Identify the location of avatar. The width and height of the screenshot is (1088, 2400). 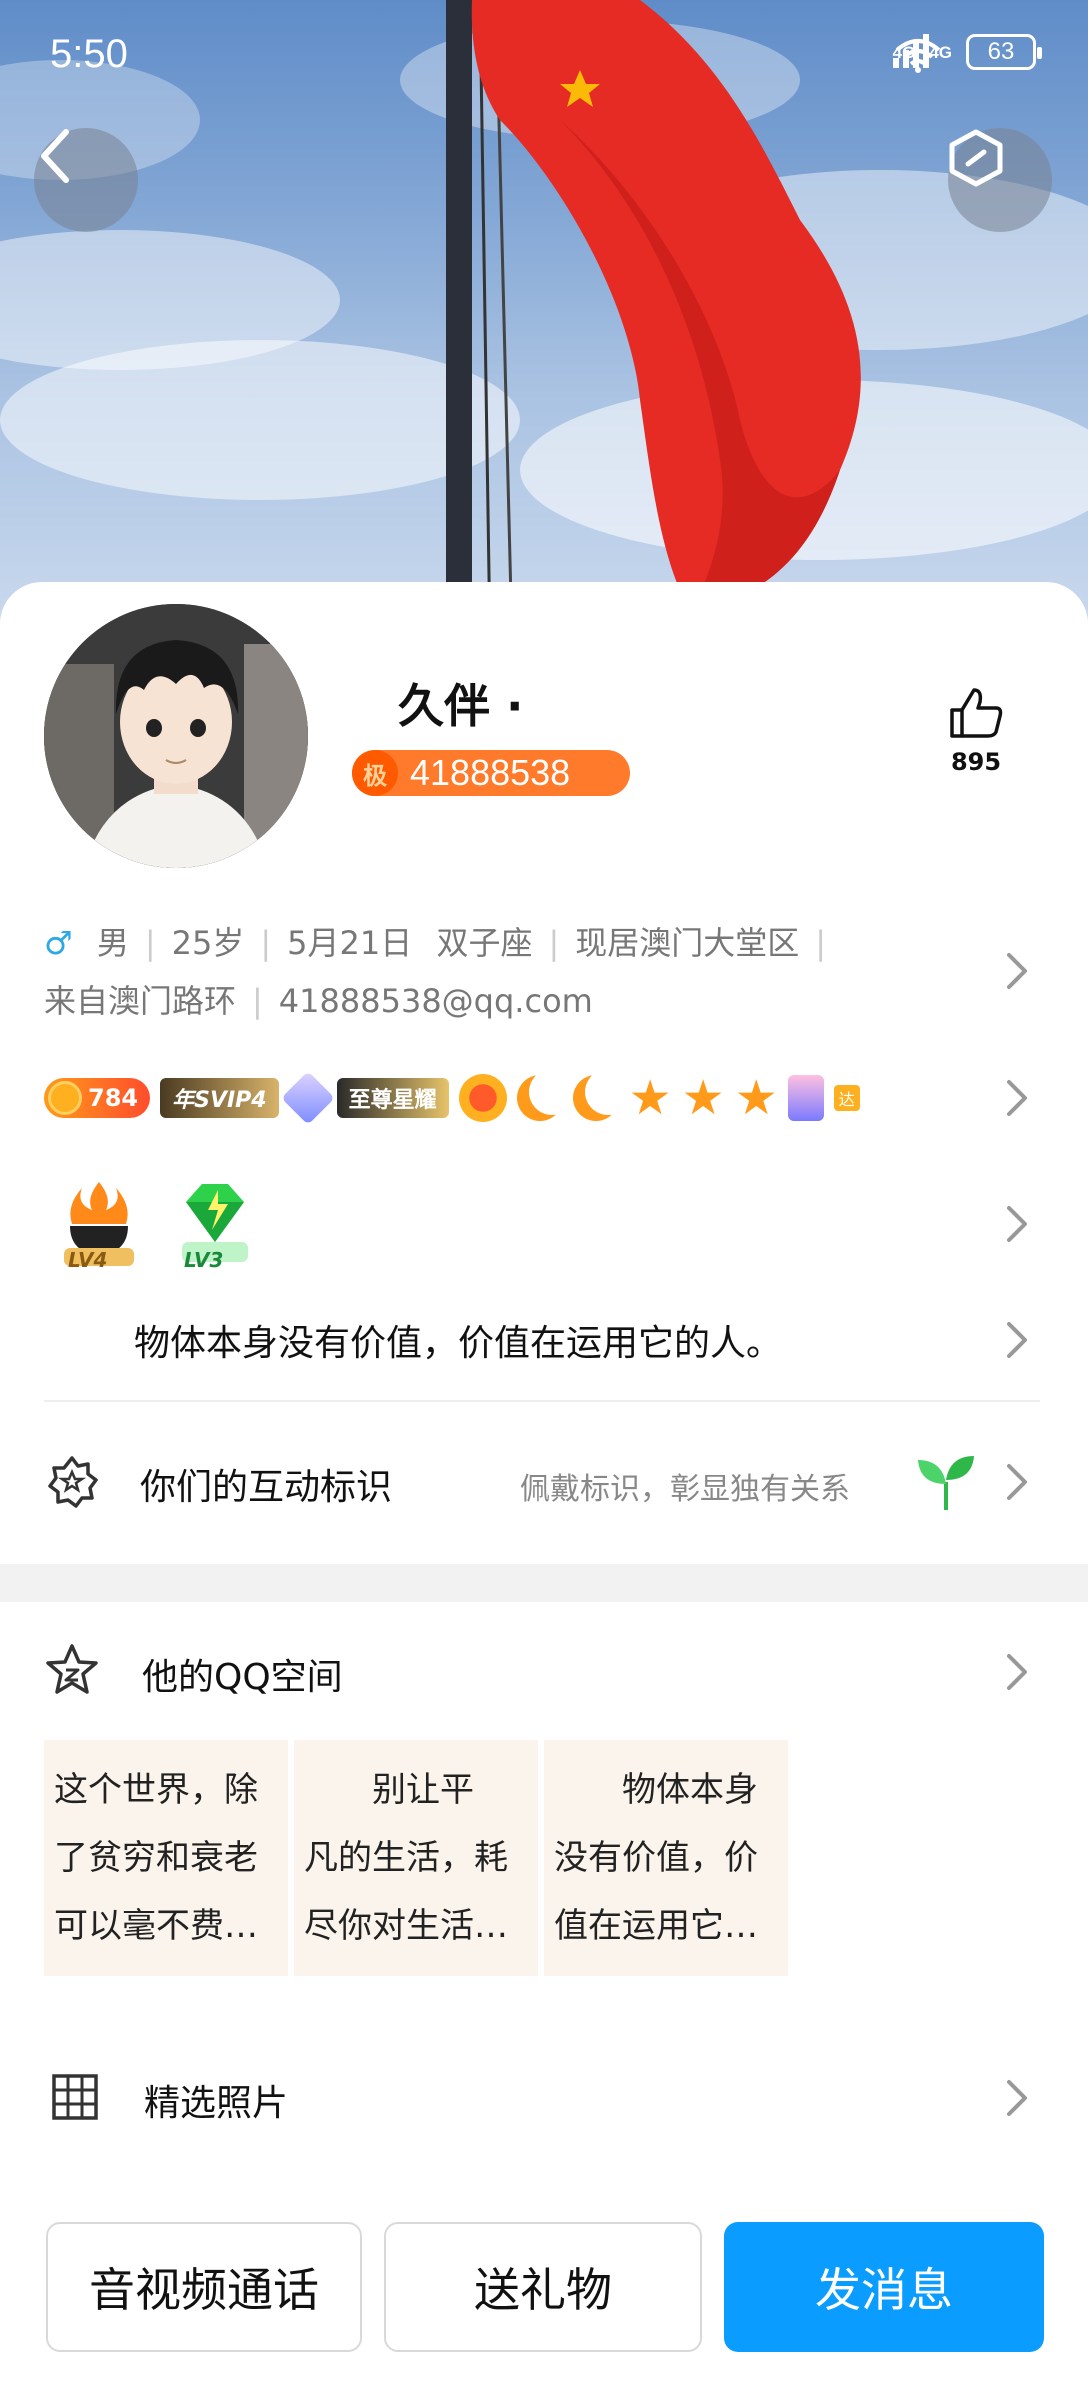
(176, 736).